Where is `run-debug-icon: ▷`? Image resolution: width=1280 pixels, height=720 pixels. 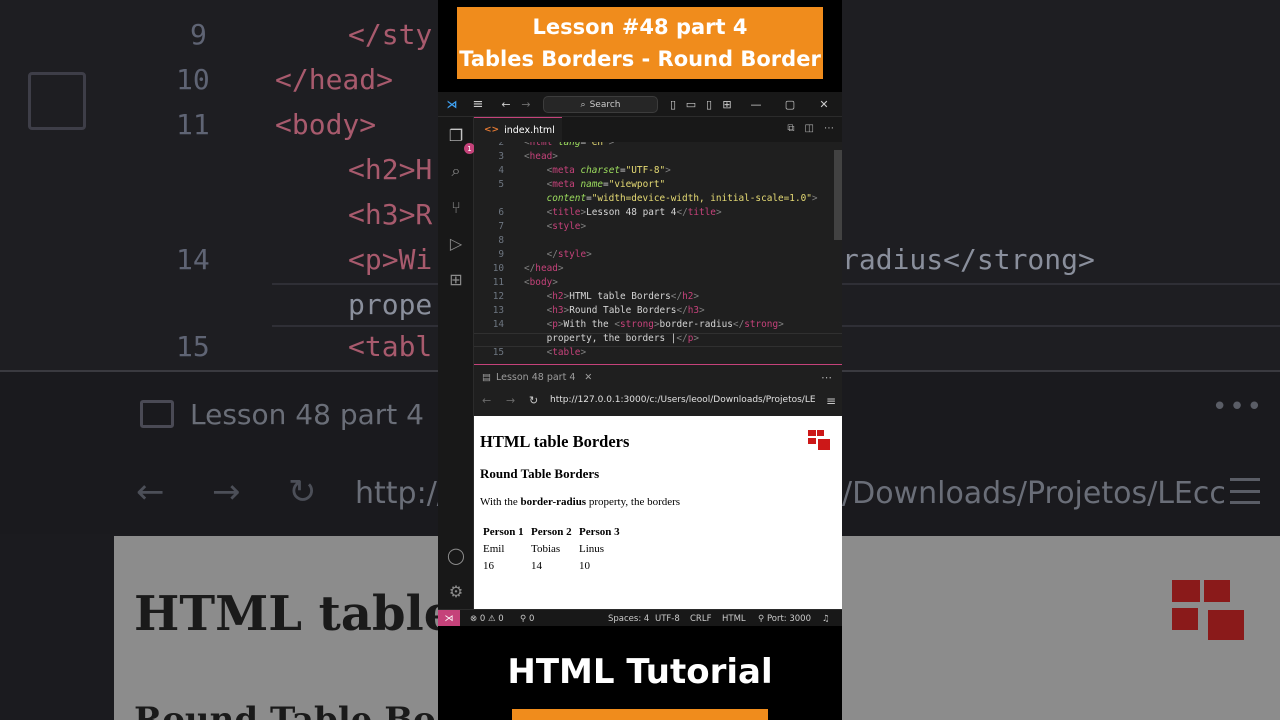 run-debug-icon: ▷ is located at coordinates (456, 243).